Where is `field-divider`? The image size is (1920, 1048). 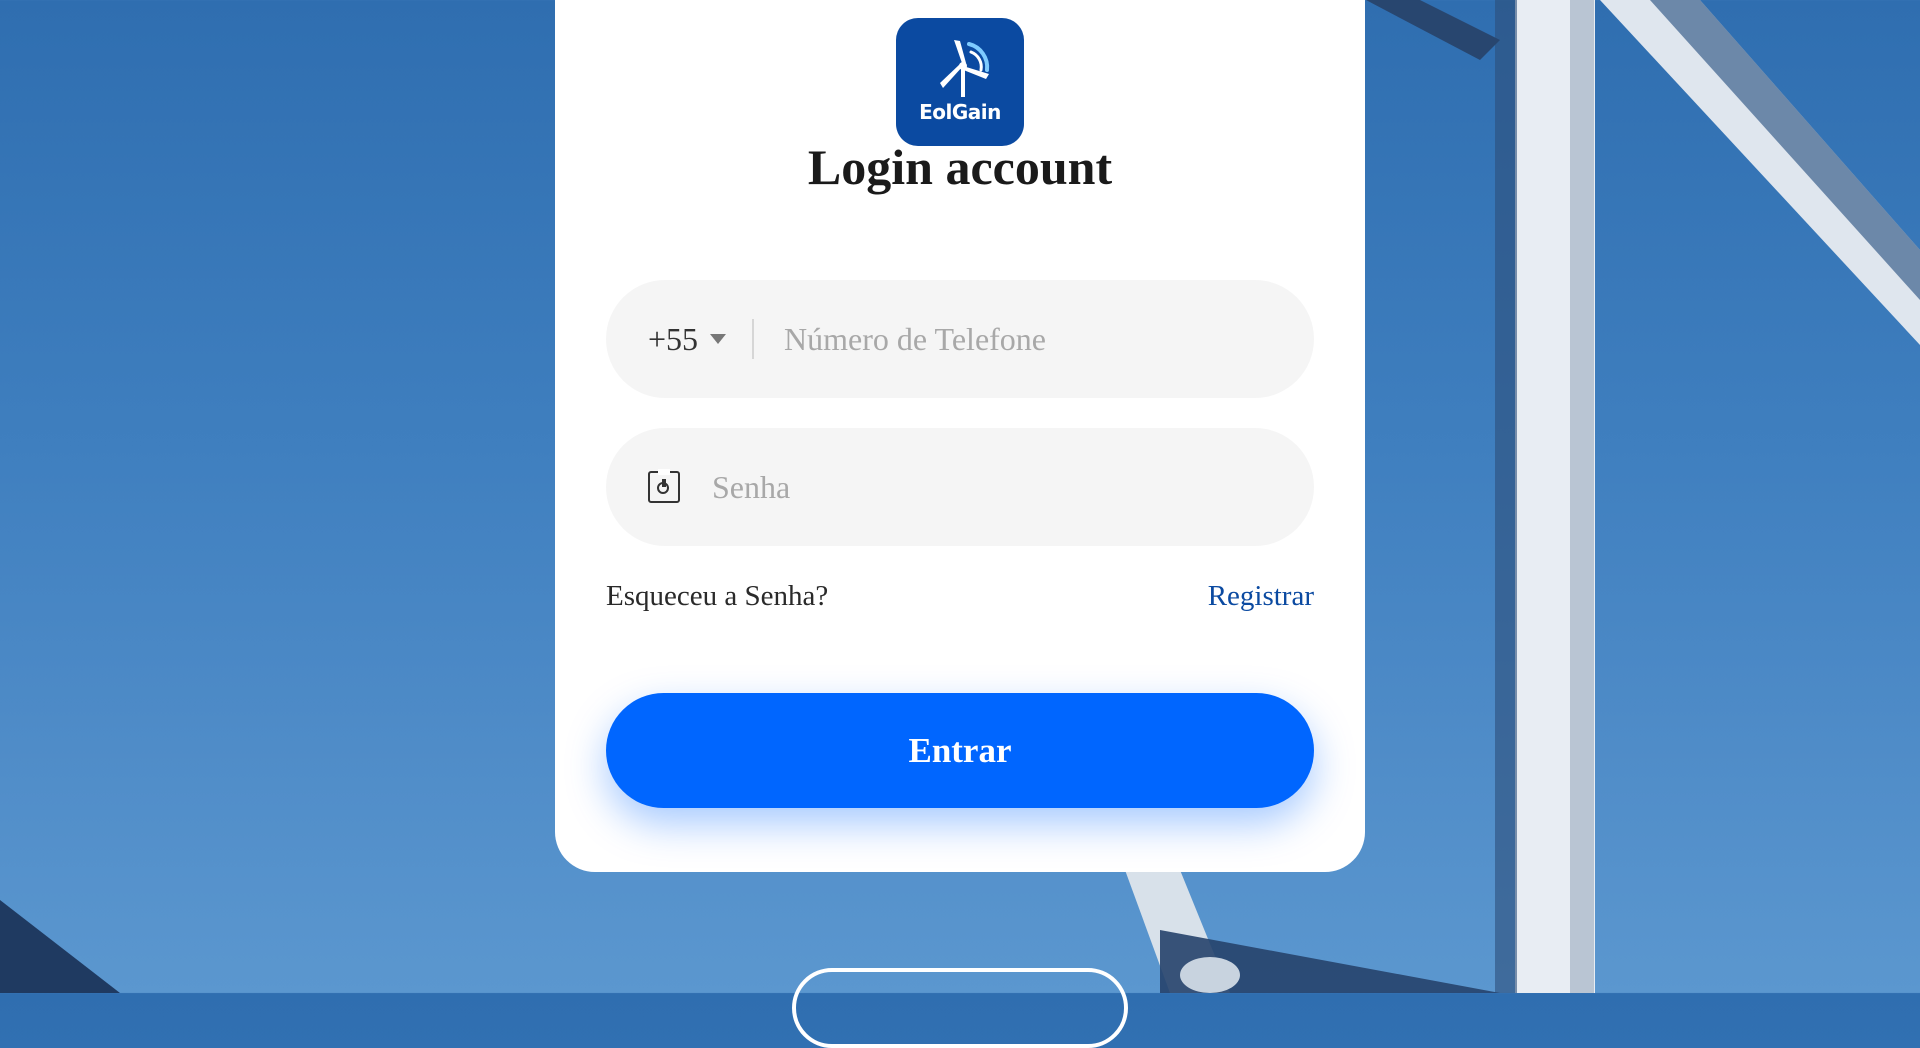 field-divider is located at coordinates (753, 339).